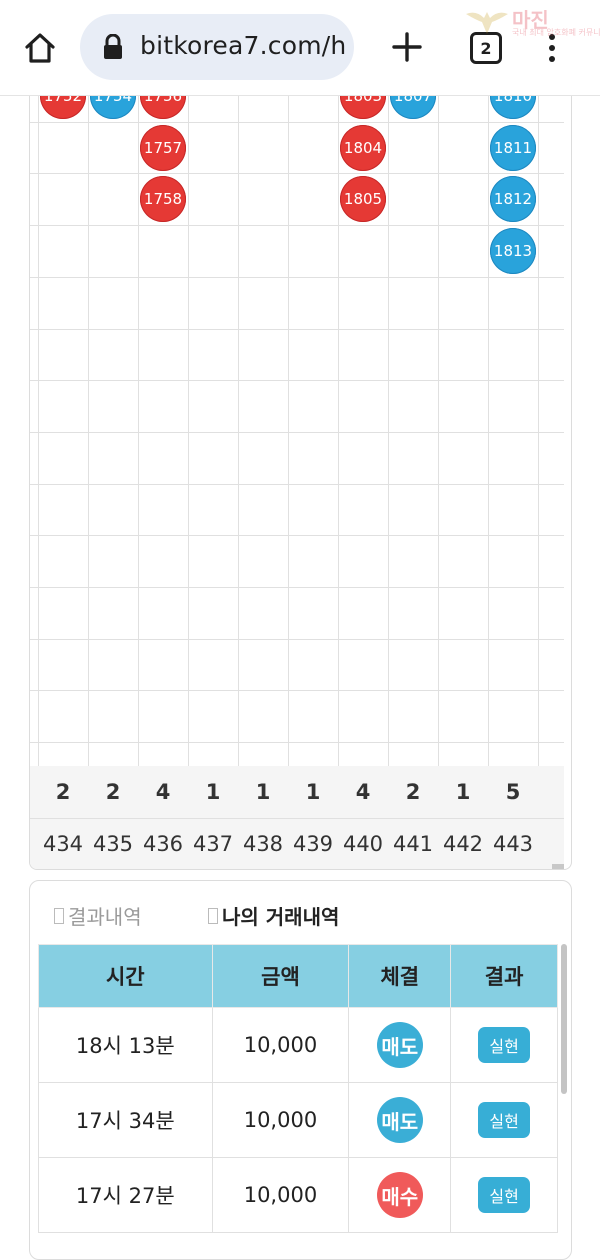  Describe the element at coordinates (504, 976) in the screenshot. I see `header-result: 결과` at that location.